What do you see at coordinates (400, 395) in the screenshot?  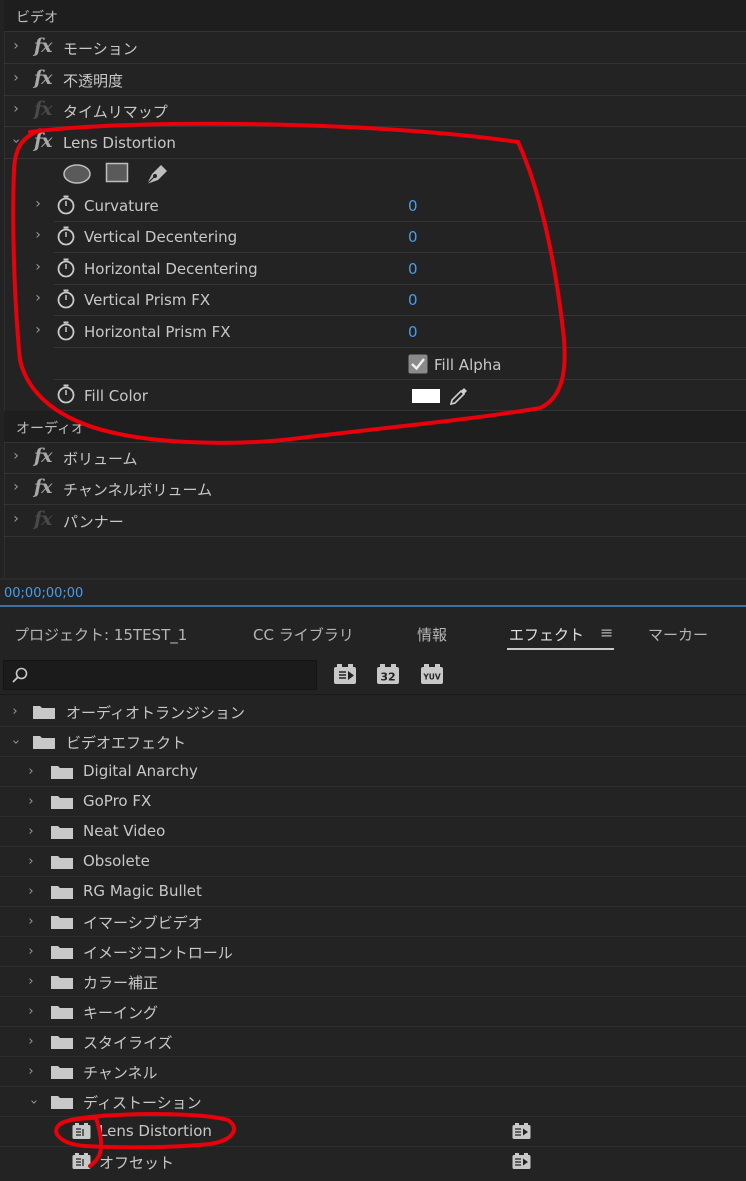 I see `param-row-fill-color: Fill Color` at bounding box center [400, 395].